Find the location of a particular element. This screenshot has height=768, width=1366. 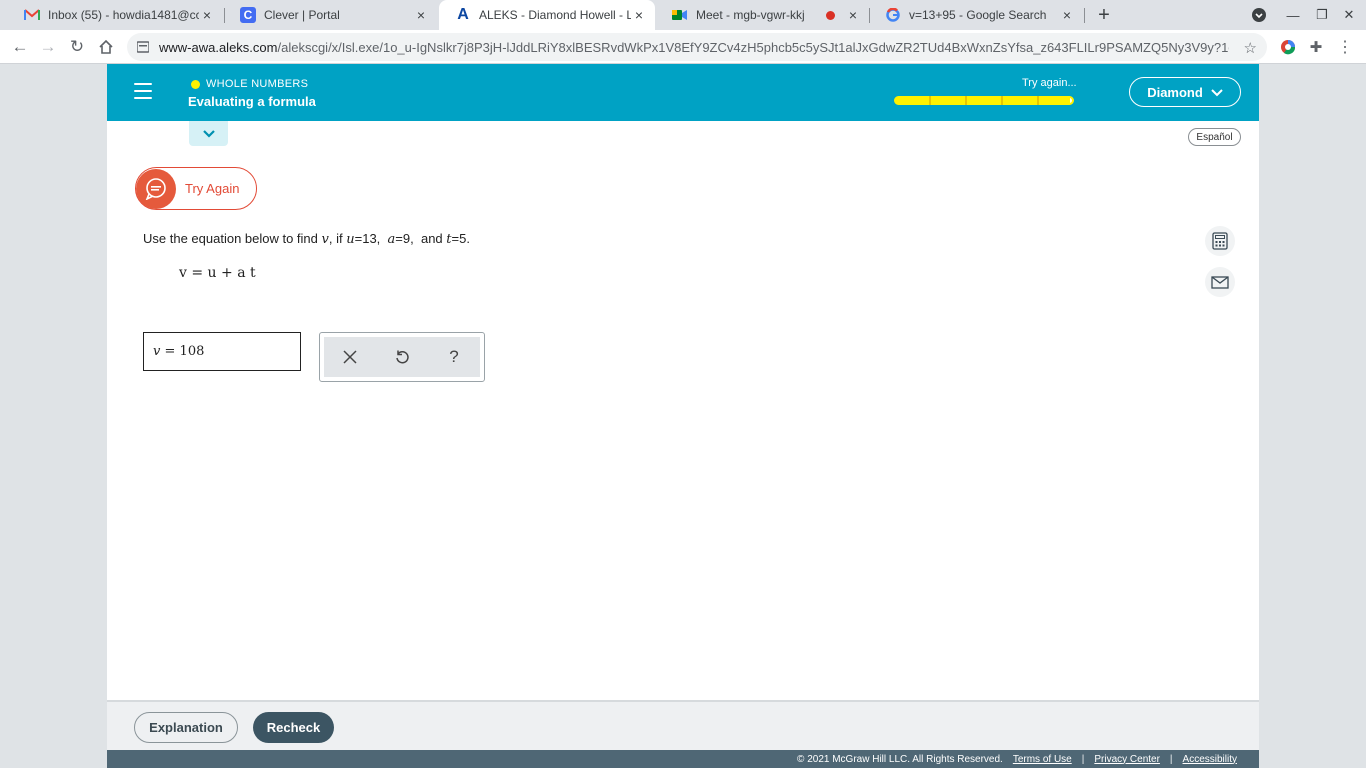

recording-icon is located at coordinates (830, 15).